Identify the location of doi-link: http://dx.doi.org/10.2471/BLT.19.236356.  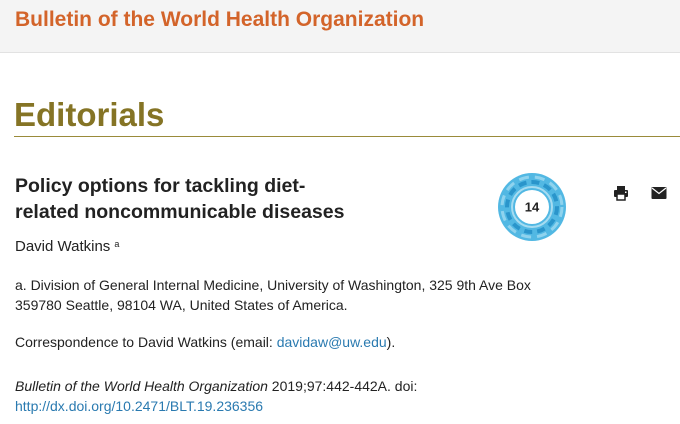
(139, 406).